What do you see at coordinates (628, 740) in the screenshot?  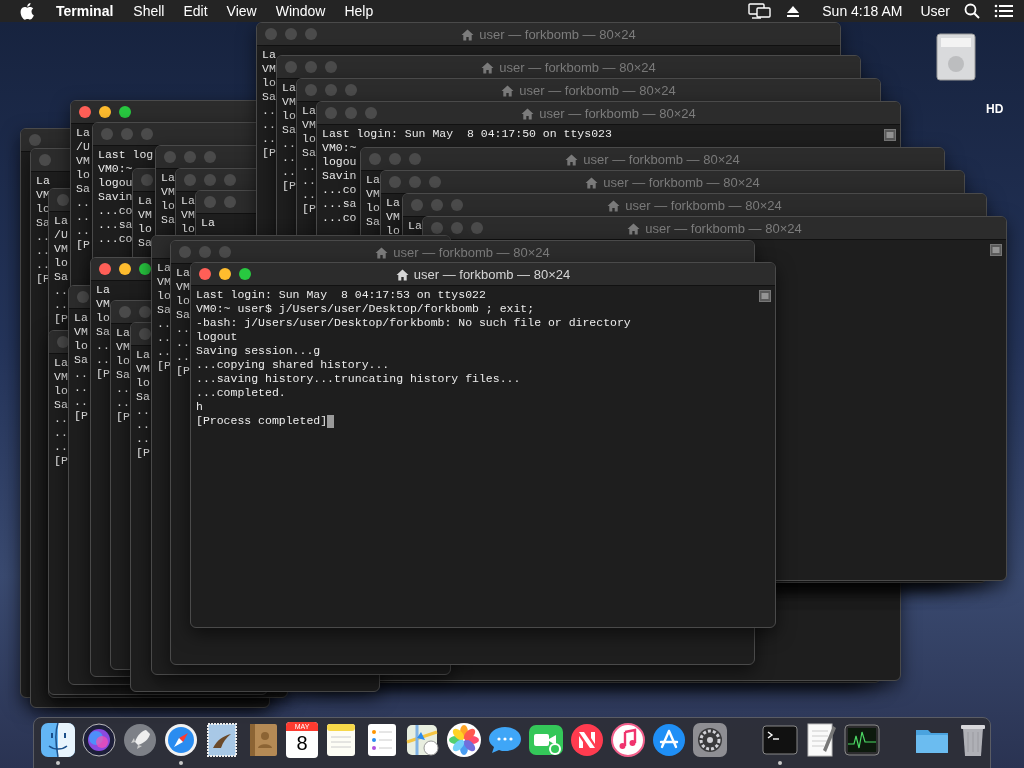 I see `music-note-icon` at bounding box center [628, 740].